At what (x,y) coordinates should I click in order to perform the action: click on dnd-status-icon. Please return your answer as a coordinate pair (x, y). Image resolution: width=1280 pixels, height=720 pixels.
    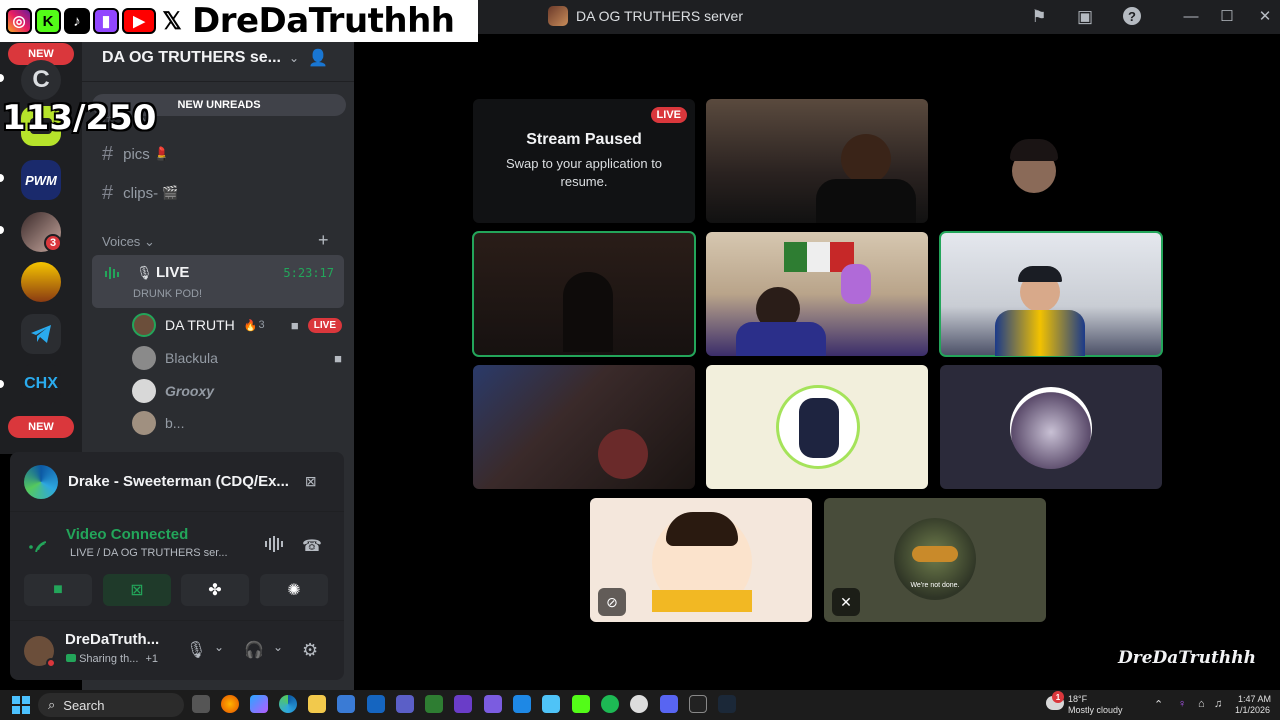
    Looking at the image, I should click on (51, 663).